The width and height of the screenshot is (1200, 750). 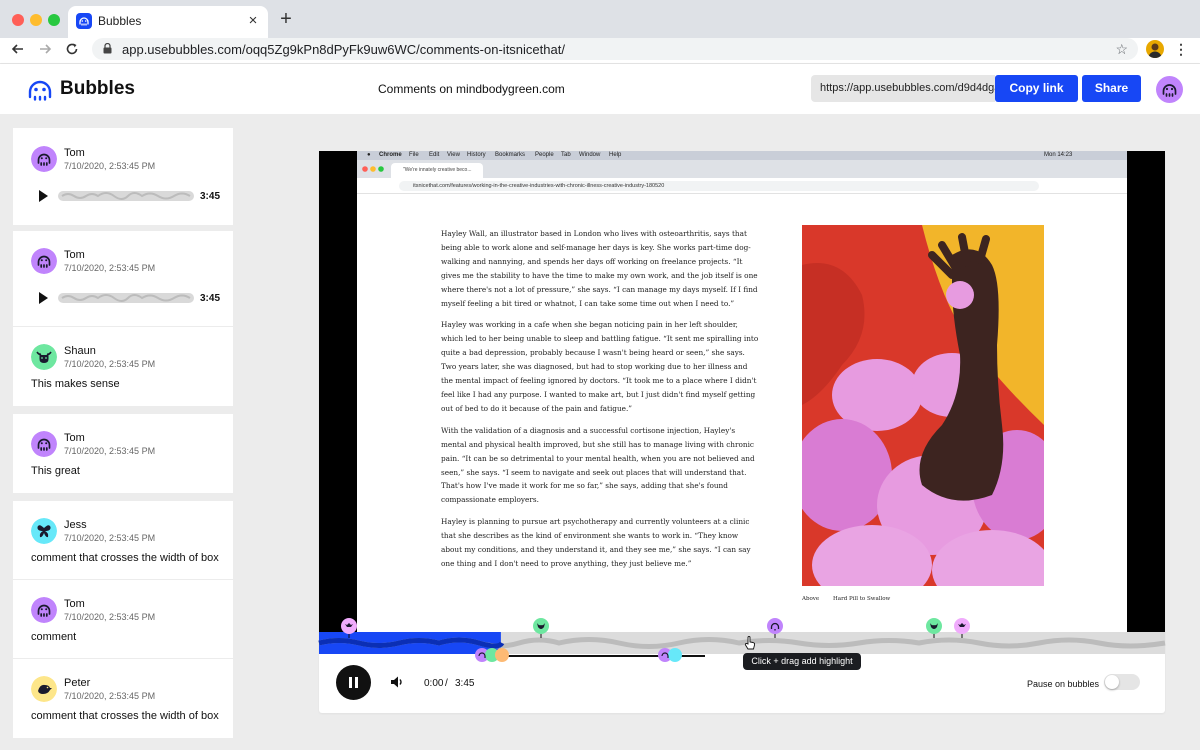 I want to click on menubar-clock: Mon 14:23, so click(x=1058, y=155).